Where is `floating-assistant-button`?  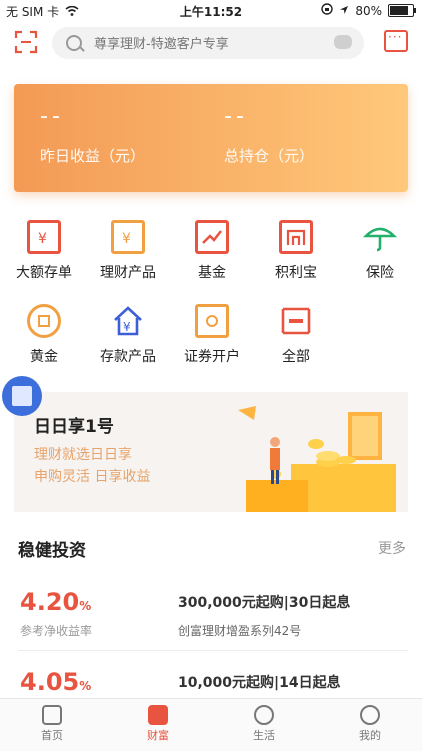
floating-assistant-button is located at coordinates (22, 396).